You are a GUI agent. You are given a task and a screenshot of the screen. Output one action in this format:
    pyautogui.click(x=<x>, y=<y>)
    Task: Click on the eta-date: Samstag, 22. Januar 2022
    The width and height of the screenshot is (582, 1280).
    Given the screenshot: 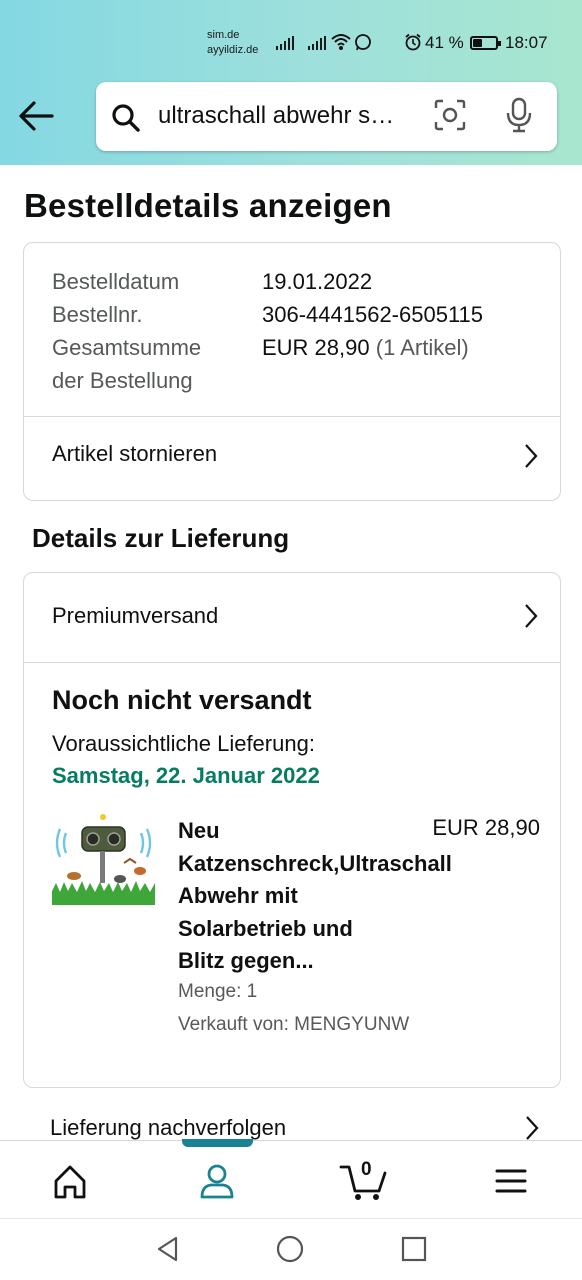 What is the action you would take?
    pyautogui.click(x=186, y=775)
    